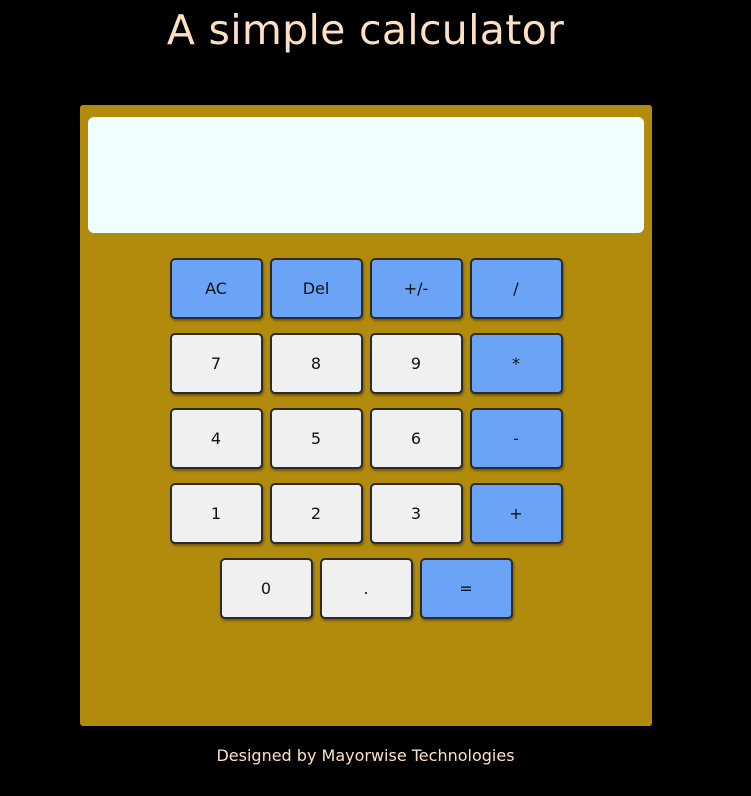 The image size is (751, 796). What do you see at coordinates (216, 363) in the screenshot?
I see `digit-7-button: 7` at bounding box center [216, 363].